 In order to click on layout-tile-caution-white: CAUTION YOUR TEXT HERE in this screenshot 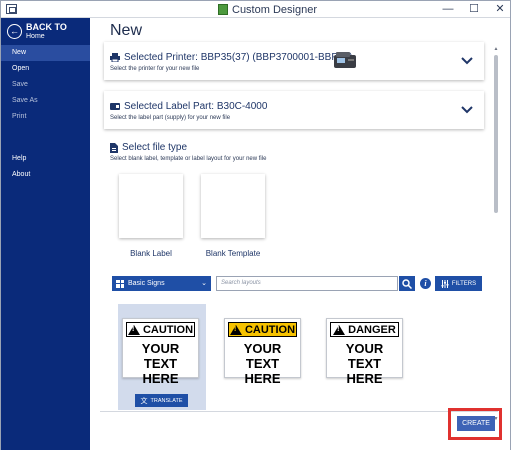, I will do `click(160, 352)`.